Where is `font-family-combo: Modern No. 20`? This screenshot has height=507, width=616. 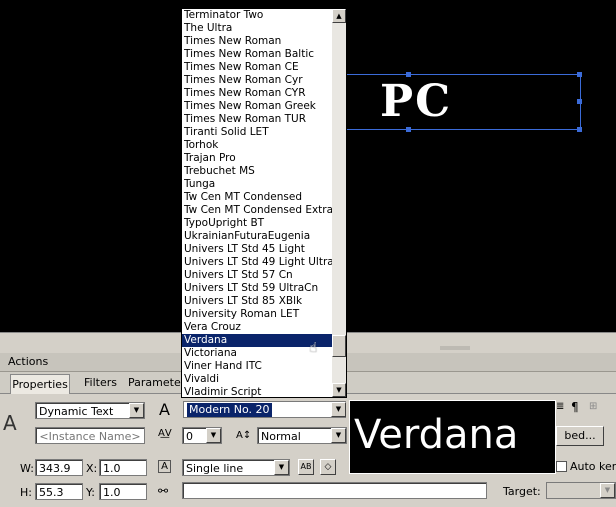
font-family-combo: Modern No. 20 is located at coordinates (264, 409).